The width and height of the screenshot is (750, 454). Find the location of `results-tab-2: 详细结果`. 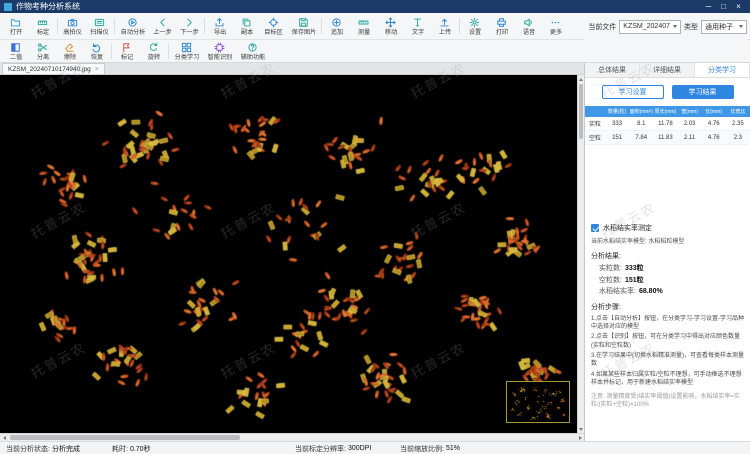

results-tab-2: 详细结果 is located at coordinates (667, 70).